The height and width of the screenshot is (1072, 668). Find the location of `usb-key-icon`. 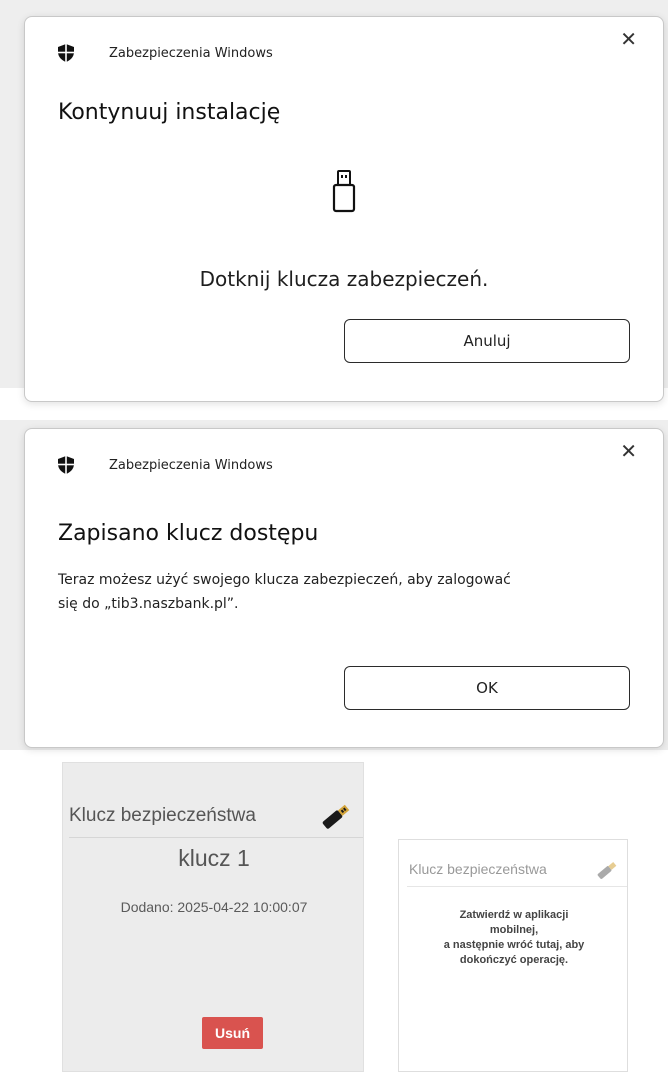

usb-key-icon is located at coordinates (344, 191).